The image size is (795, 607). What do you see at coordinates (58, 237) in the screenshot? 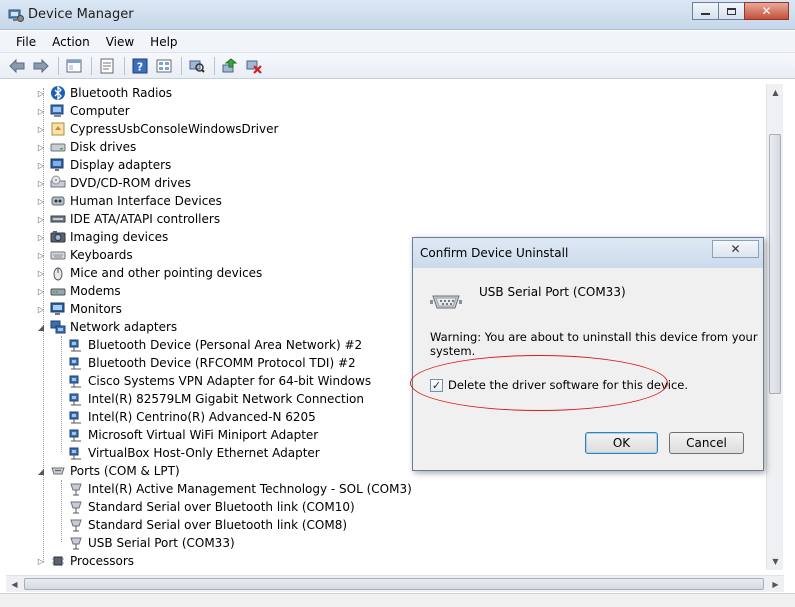
I see `camera-icon` at bounding box center [58, 237].